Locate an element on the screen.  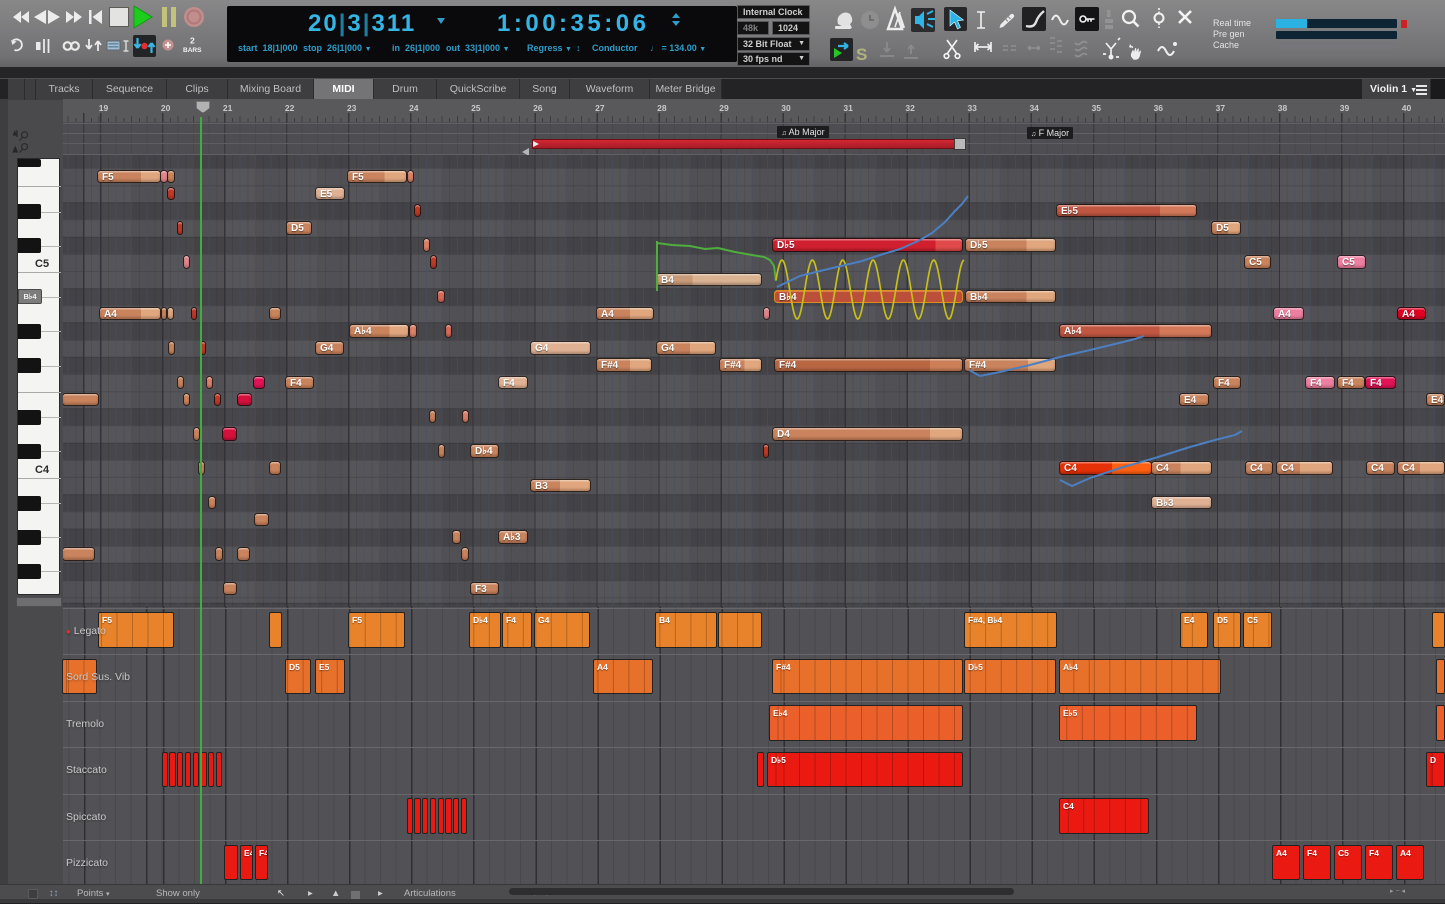
svg-text: BARS is located at coordinates (192, 50).